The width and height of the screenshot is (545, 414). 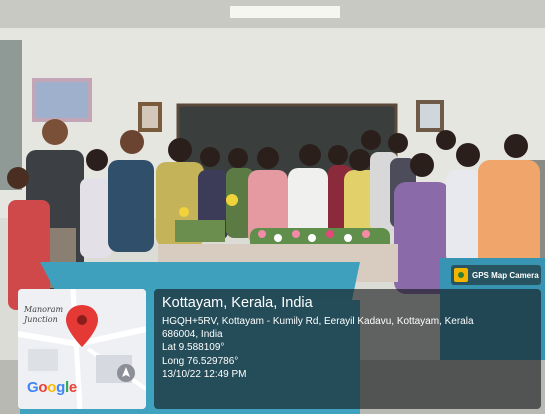 What do you see at coordinates (52, 387) in the screenshot?
I see `google-logo: Google` at bounding box center [52, 387].